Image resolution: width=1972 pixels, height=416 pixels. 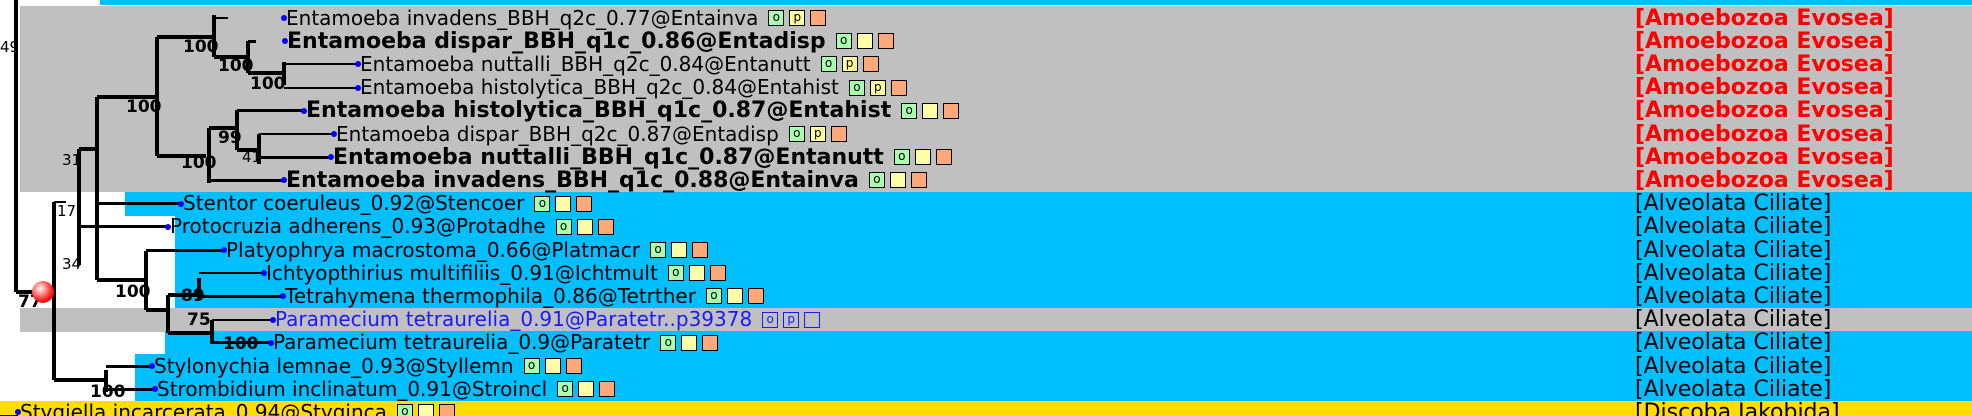 I want to click on tree-leaf: Entamoeba dispar_BBH_q1c_0.86@Entadisp o, so click(x=590, y=41).